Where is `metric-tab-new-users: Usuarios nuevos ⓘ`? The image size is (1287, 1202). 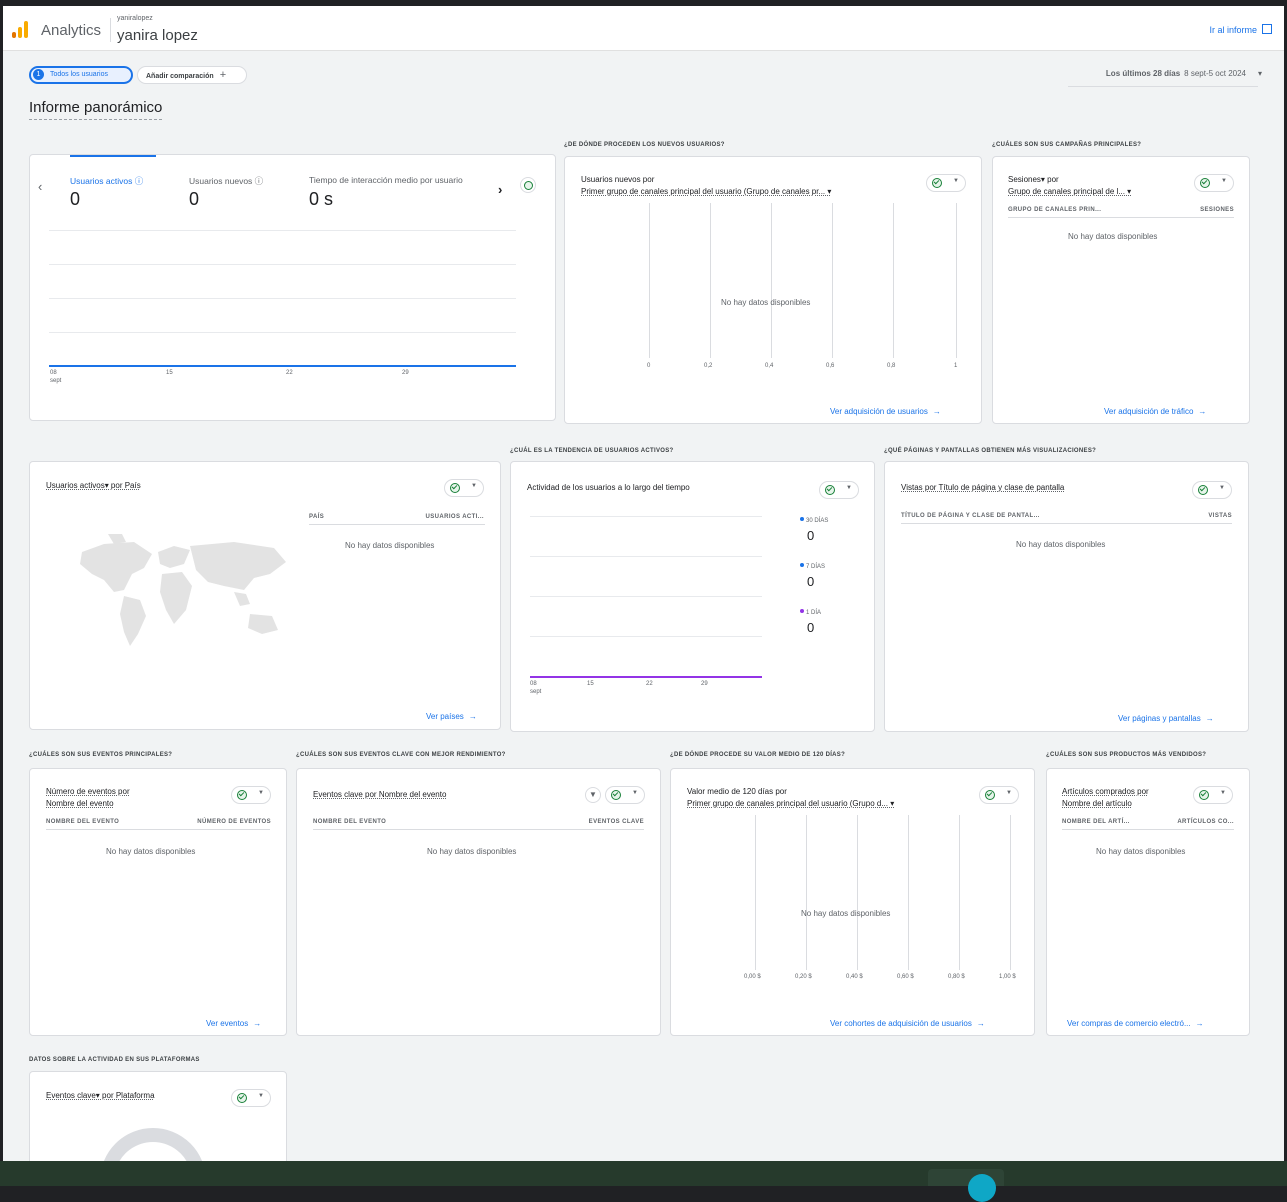 metric-tab-new-users: Usuarios nuevos ⓘ is located at coordinates (226, 181).